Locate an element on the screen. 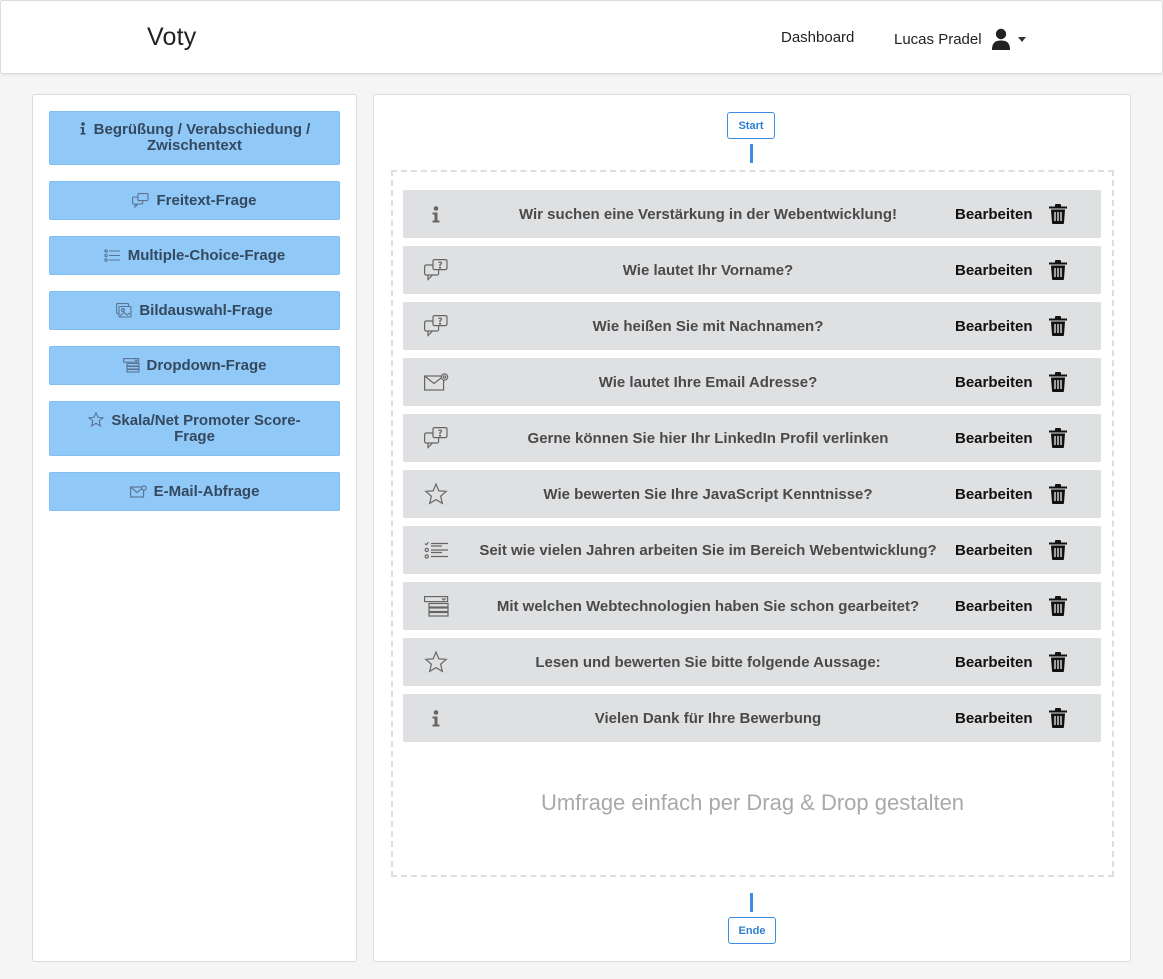 This screenshot has width=1163, height=979. image-icon is located at coordinates (124, 310).